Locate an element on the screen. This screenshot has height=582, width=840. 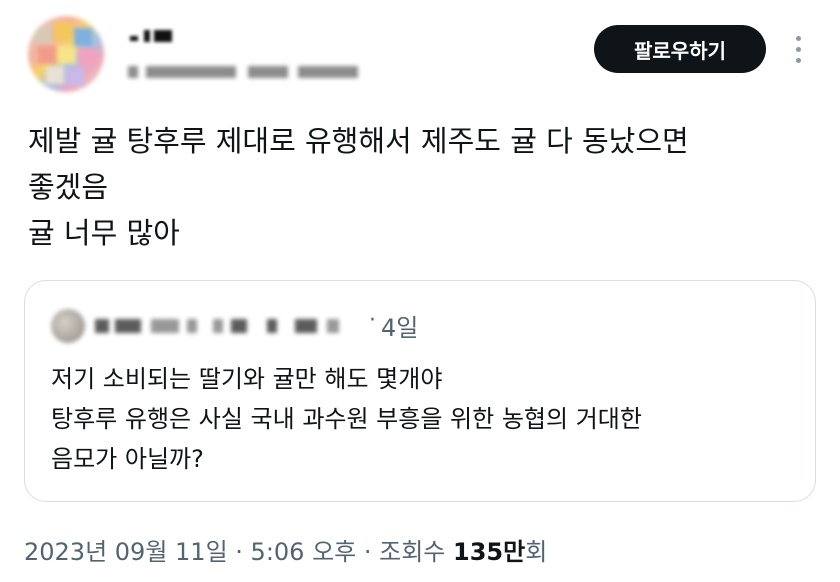
tweet-line: 좋겠음 is located at coordinates (68, 187).